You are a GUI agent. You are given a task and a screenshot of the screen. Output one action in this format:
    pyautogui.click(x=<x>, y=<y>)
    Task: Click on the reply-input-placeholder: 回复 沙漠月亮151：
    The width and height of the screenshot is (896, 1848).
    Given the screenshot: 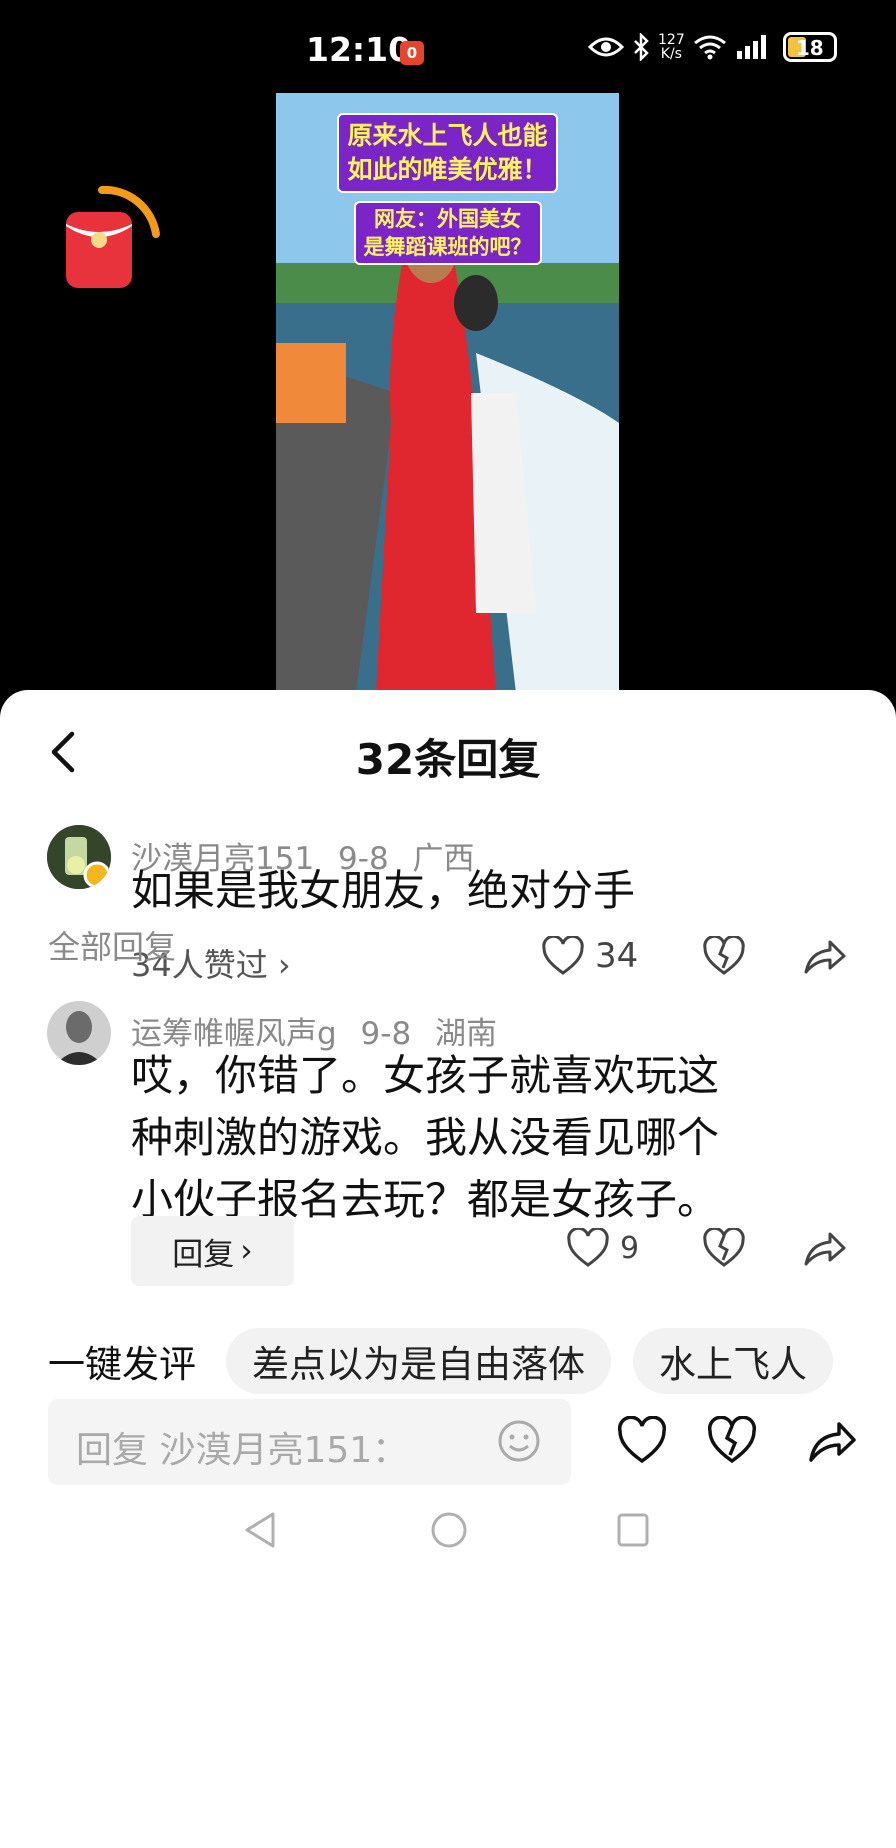 What is the action you would take?
    pyautogui.click(x=242, y=1450)
    